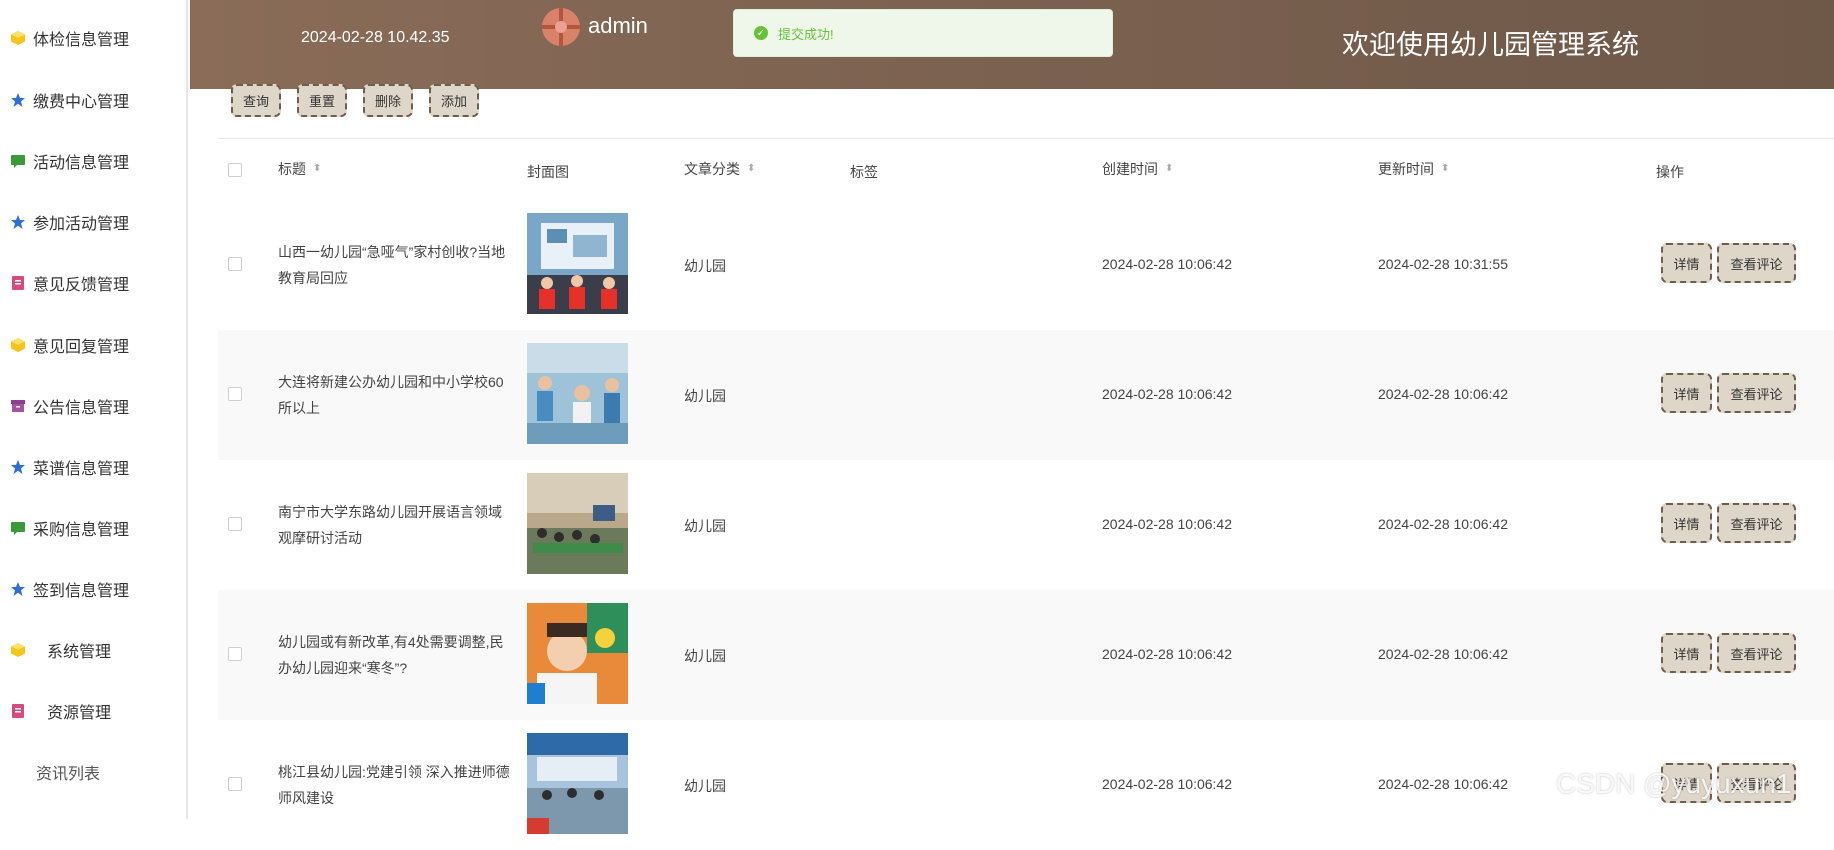 This screenshot has width=1834, height=850. I want to click on sidebar-item-purchase: 采购信息管理, so click(93, 527).